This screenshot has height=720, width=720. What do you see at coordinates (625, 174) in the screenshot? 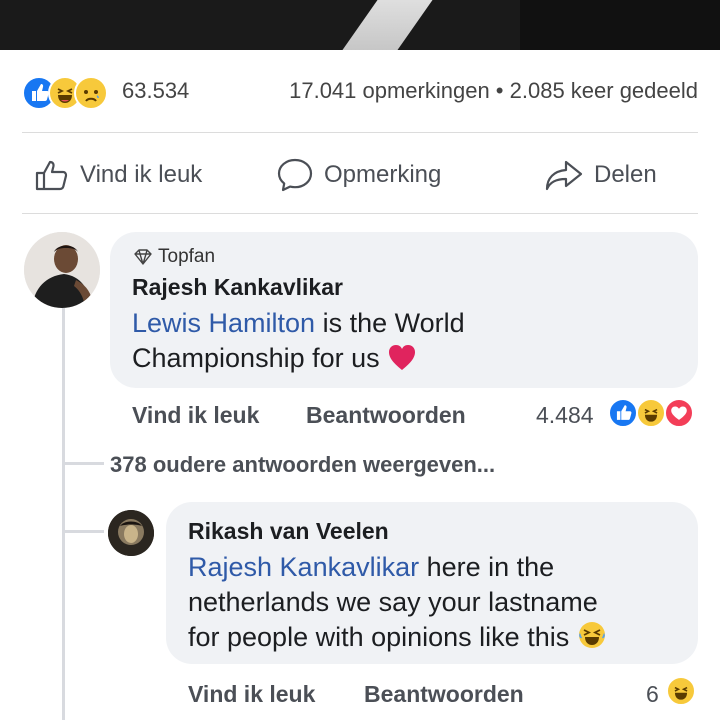
I see `share-button-label: Delen` at bounding box center [625, 174].